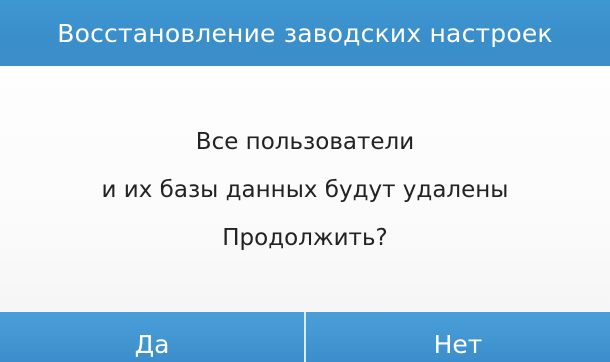 This screenshot has height=362, width=610. I want to click on dialog-title: Восстановление заводских настроек, so click(305, 33).